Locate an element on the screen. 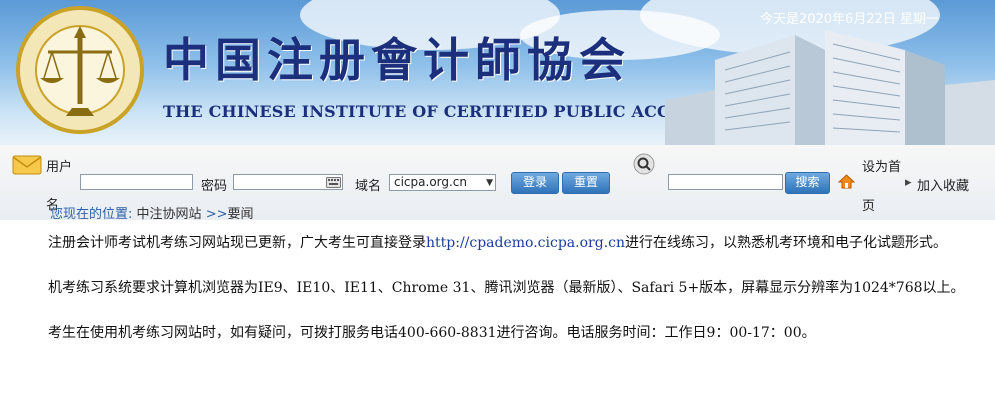 This screenshot has width=995, height=412. home-icon is located at coordinates (846, 181).